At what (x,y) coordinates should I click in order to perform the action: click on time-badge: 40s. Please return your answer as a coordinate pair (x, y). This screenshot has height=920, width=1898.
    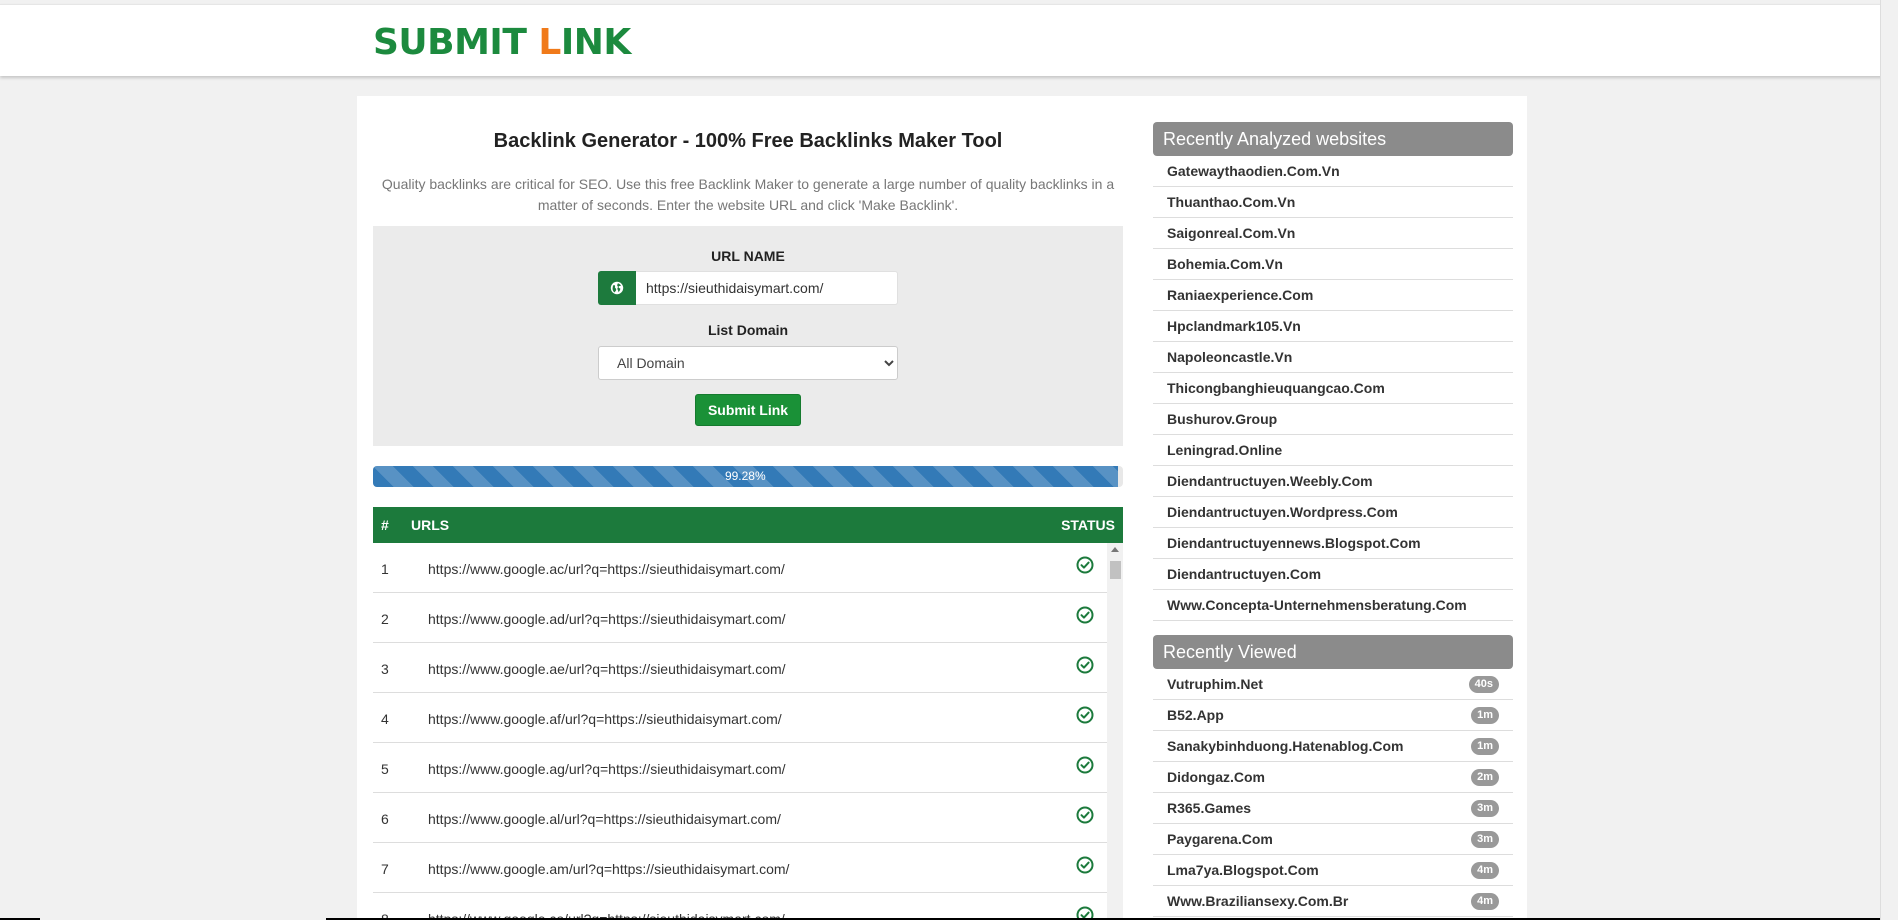
    Looking at the image, I should click on (1483, 684).